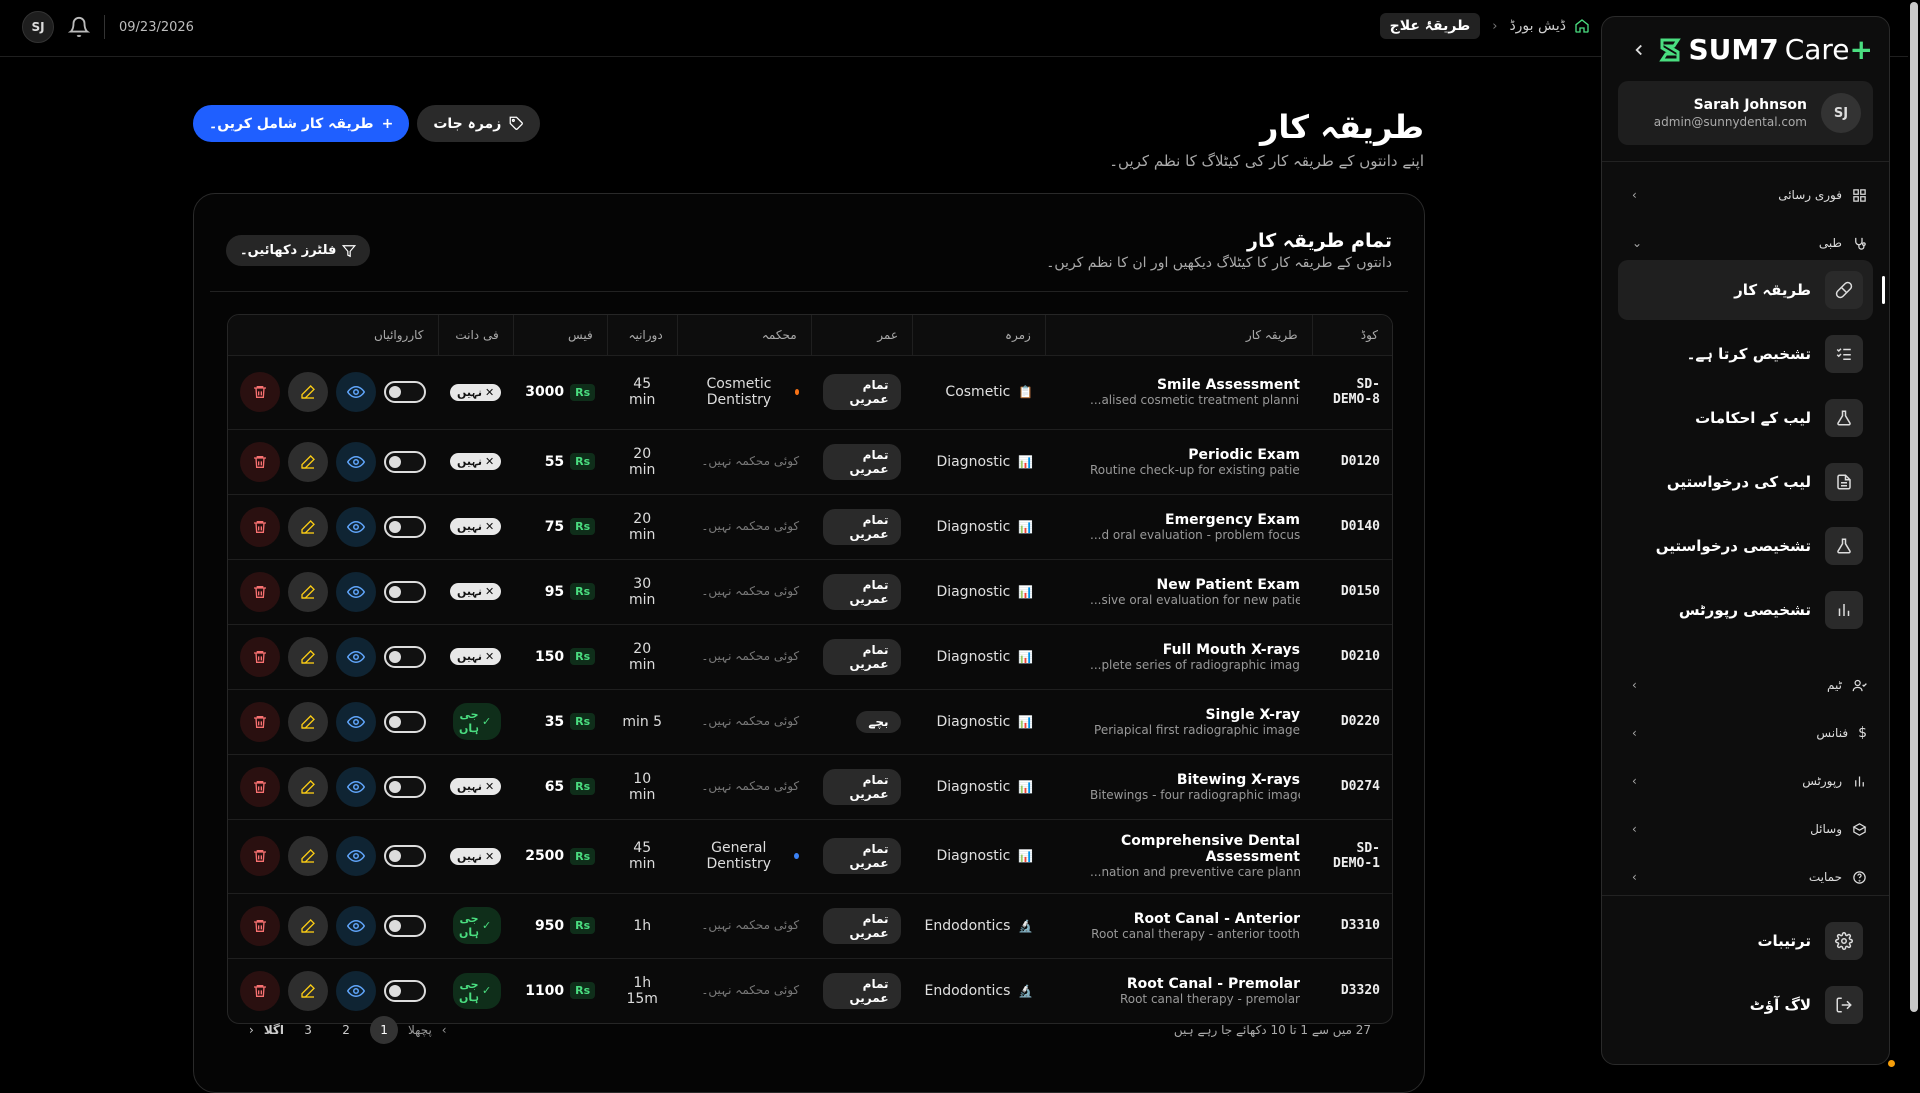 Image resolution: width=1920 pixels, height=1093 pixels. I want to click on add-procedure-button: طریقہ کار شامل کریں۔ +, so click(301, 123).